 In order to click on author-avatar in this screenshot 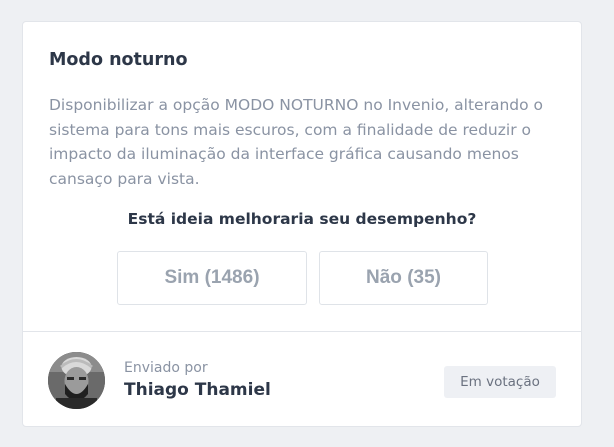, I will do `click(76, 380)`.